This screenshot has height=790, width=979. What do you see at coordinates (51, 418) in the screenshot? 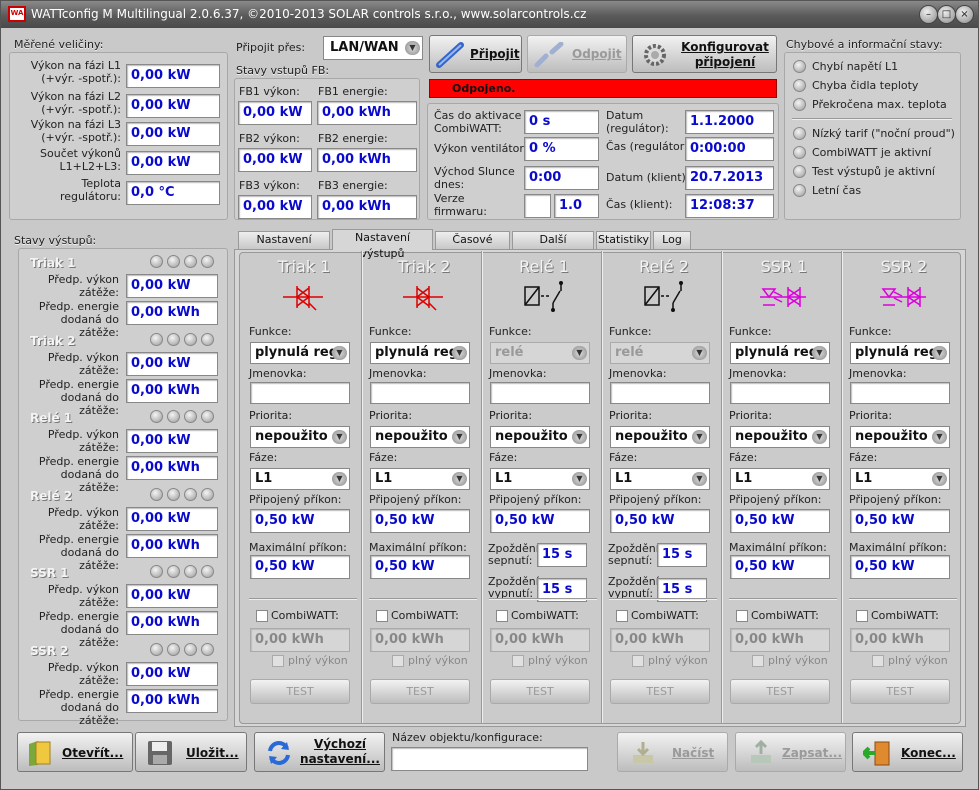
I see `output-state-name: Relé 1` at bounding box center [51, 418].